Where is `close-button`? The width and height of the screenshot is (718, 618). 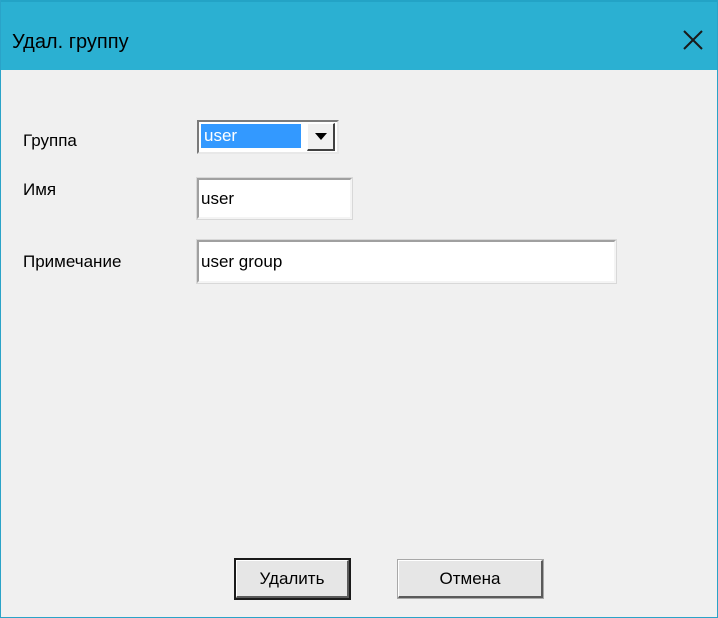
close-button is located at coordinates (693, 40).